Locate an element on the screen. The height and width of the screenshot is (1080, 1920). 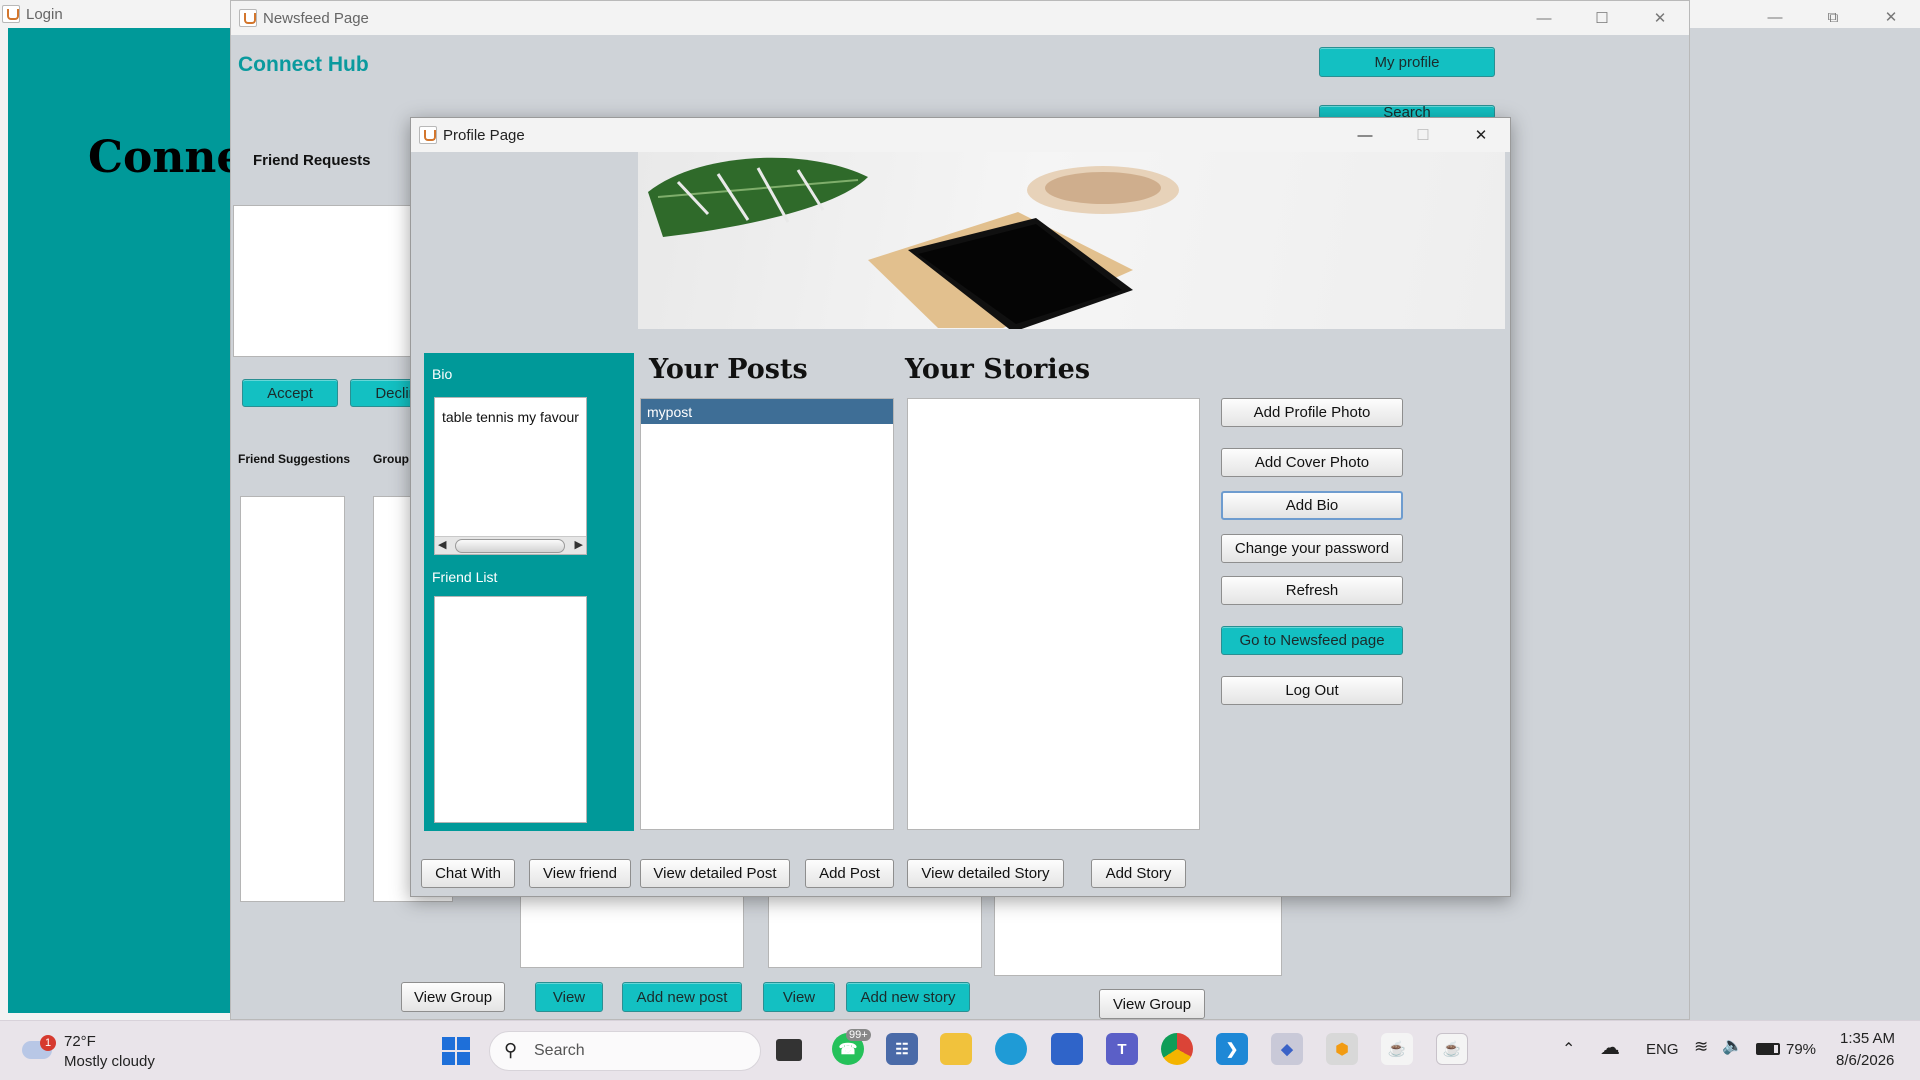
volume-icon: 🔈 is located at coordinates (1732, 1046).